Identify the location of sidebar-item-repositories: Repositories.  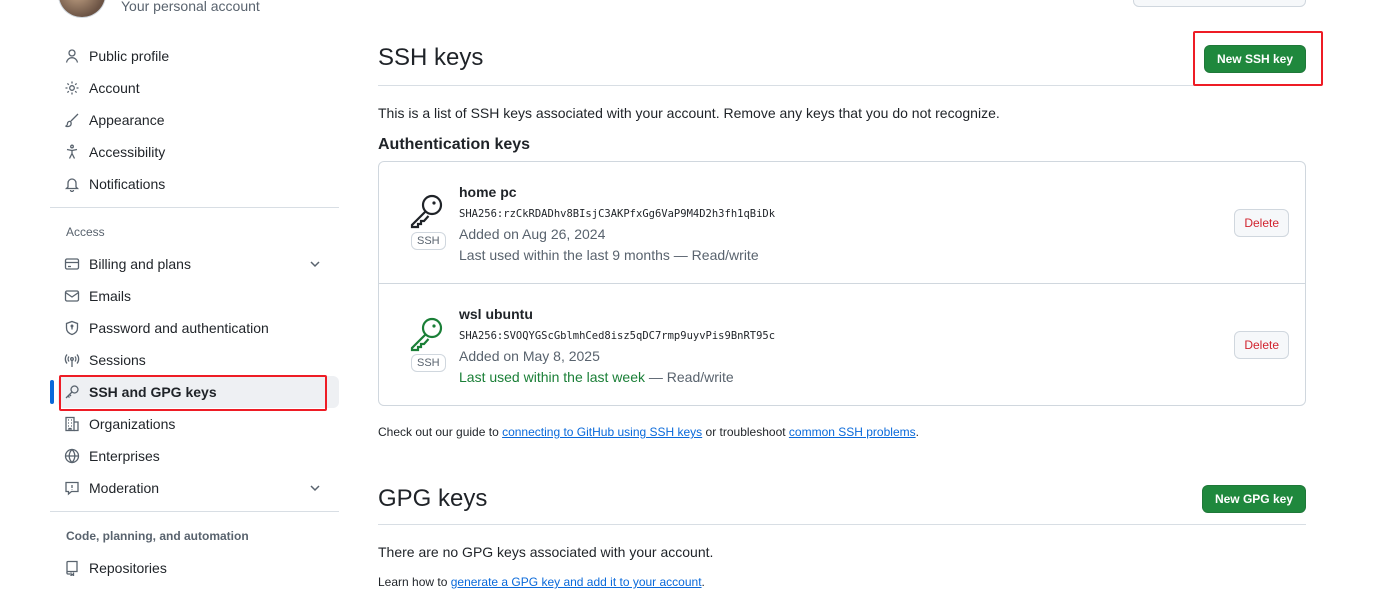
(194, 568).